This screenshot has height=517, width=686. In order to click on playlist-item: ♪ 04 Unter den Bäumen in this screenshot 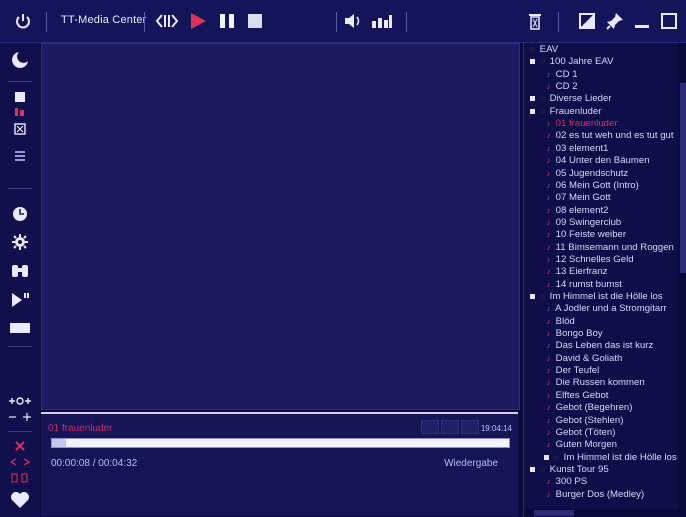, I will do `click(597, 161)`.